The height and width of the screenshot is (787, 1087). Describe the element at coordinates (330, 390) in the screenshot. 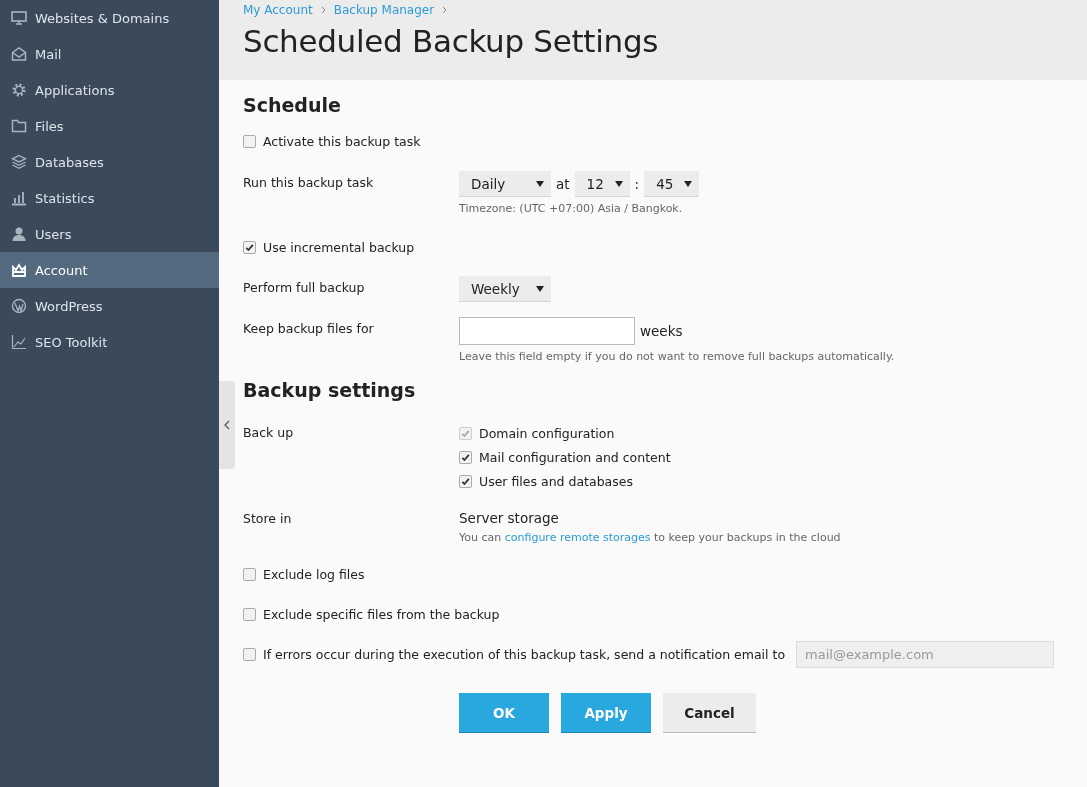

I see `section-heading: Backup settings` at that location.